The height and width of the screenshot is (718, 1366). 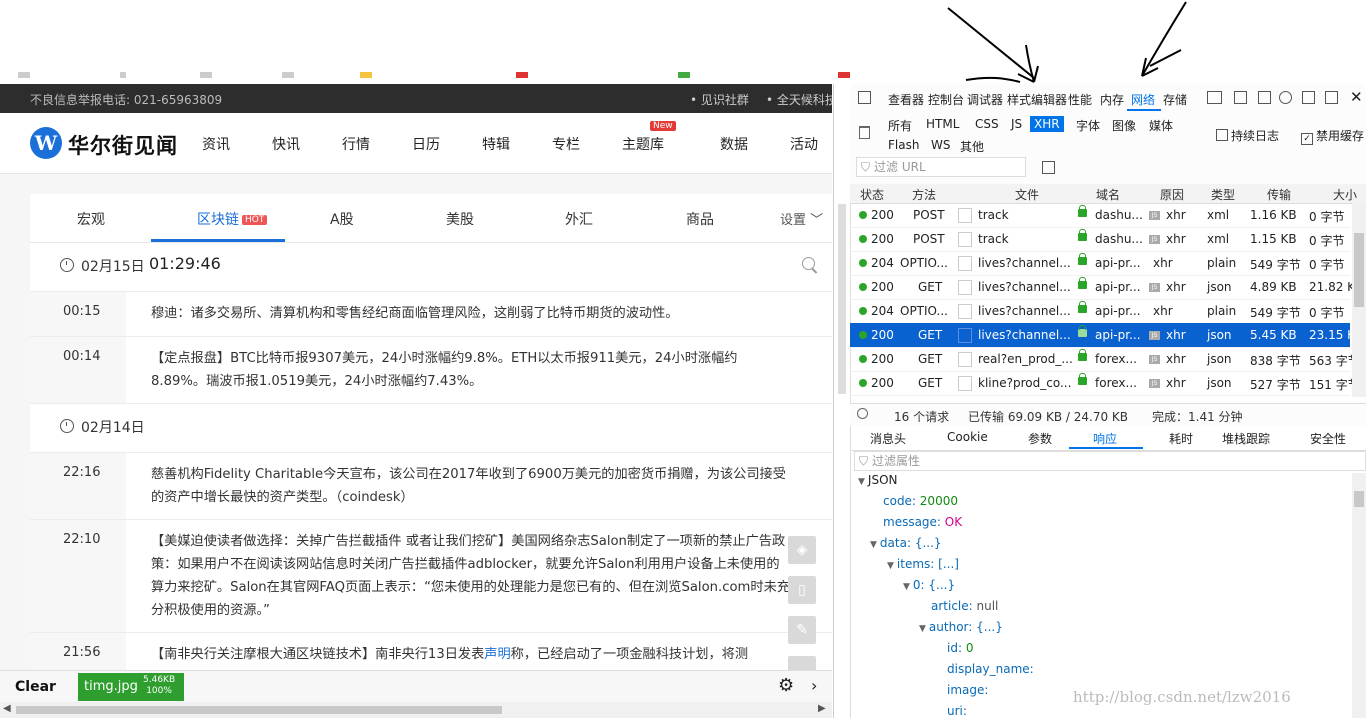 What do you see at coordinates (1222, 135) in the screenshot?
I see `checkbox-box` at bounding box center [1222, 135].